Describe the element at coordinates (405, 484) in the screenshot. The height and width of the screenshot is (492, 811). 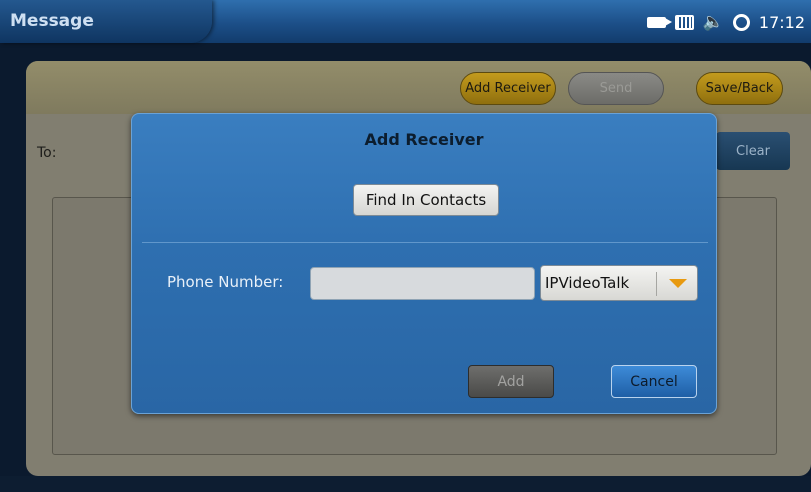
I see `bottom-strip` at that location.